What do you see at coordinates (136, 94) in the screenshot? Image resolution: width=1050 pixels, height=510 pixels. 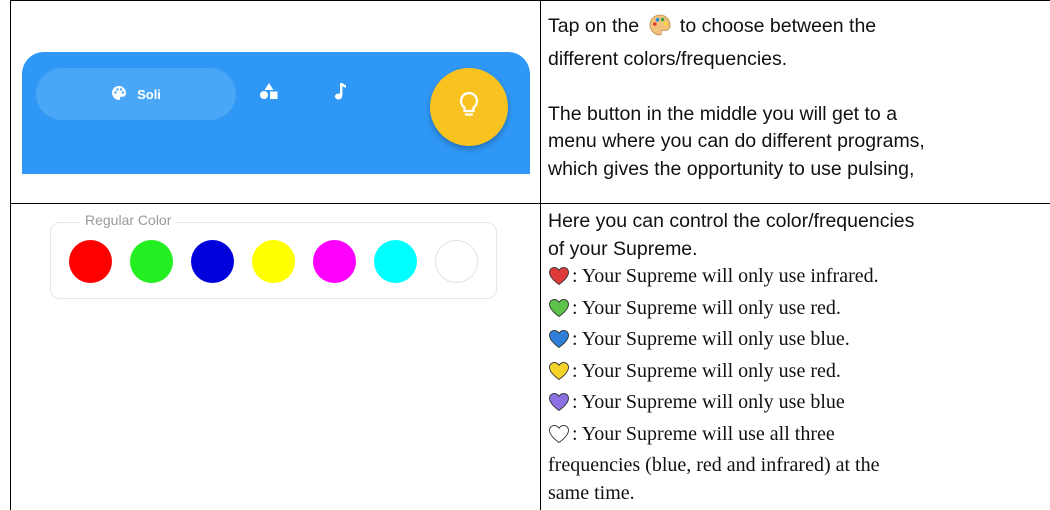 I see `soli-tab: Soli` at bounding box center [136, 94].